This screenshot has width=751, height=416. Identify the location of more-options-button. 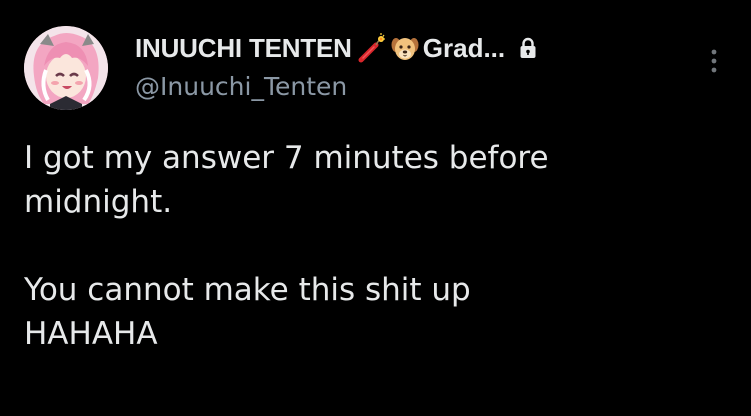
(714, 61).